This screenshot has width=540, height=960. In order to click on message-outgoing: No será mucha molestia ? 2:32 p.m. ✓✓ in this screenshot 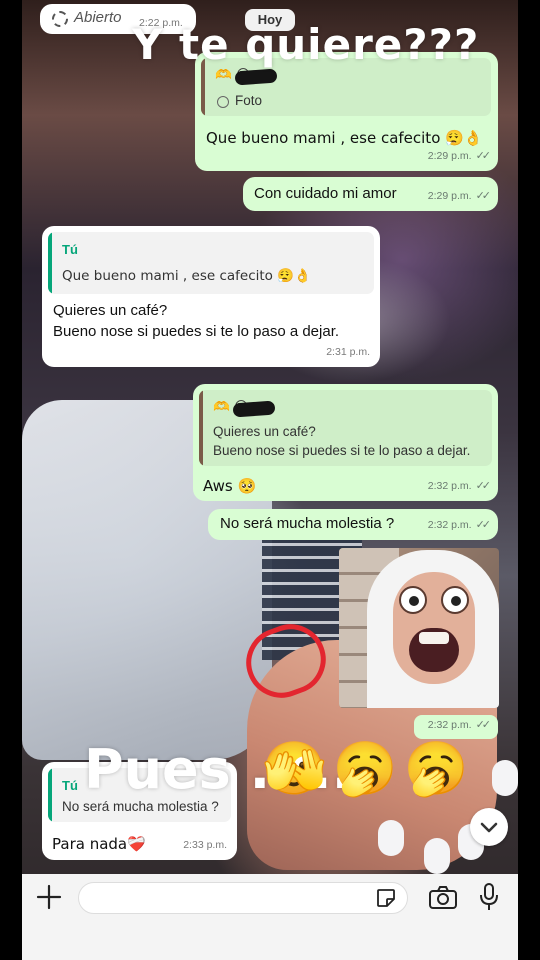, I will do `click(353, 524)`.